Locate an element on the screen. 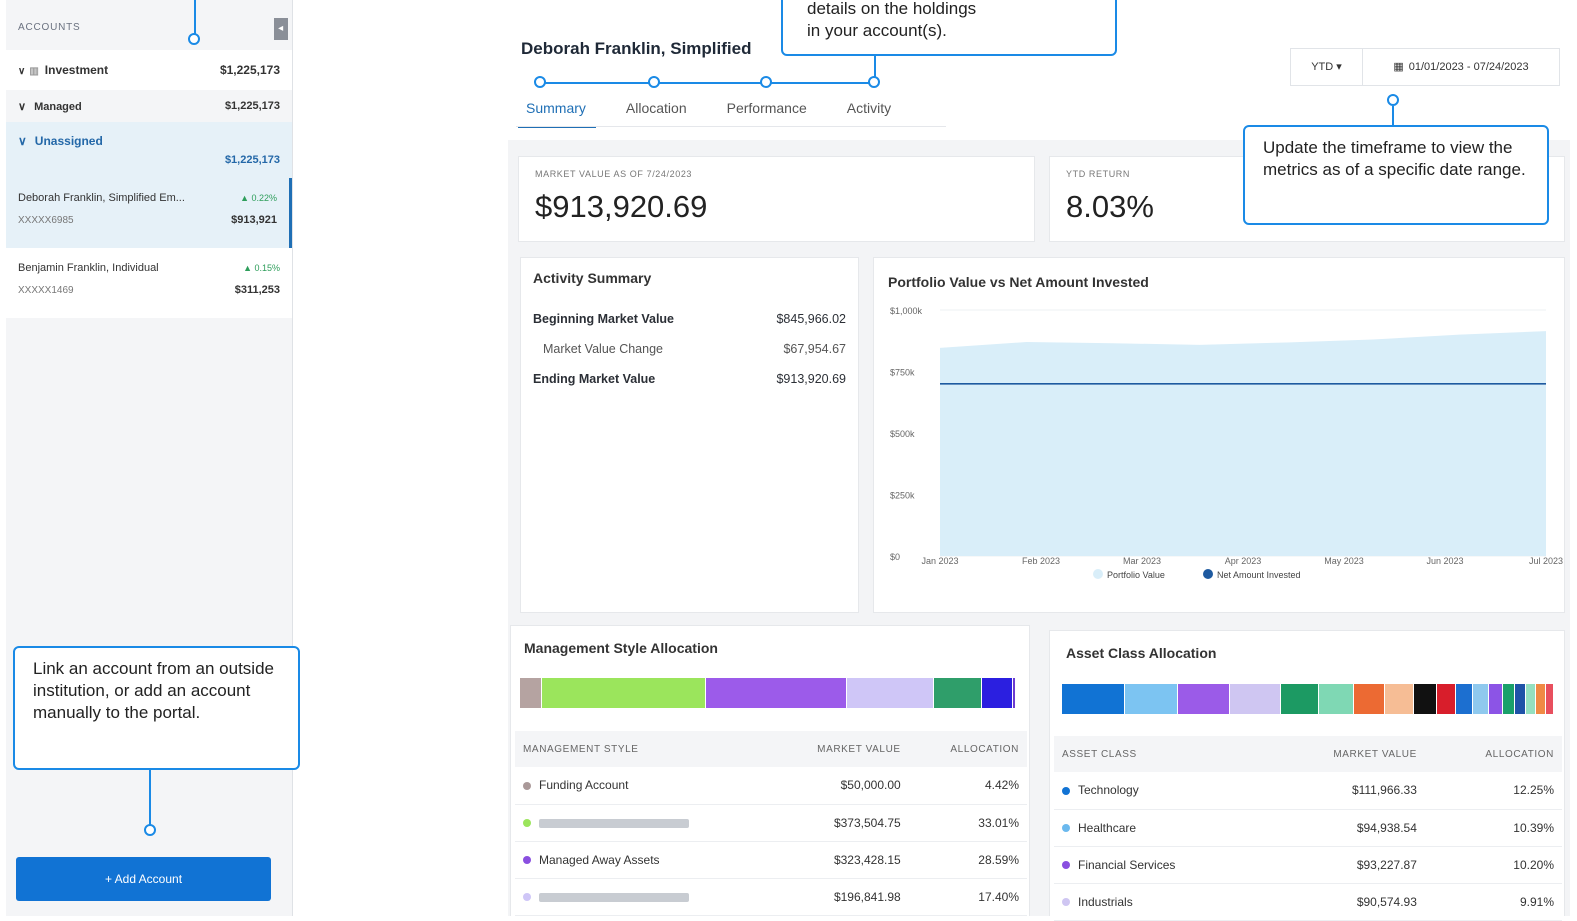 The height and width of the screenshot is (921, 1577). tab-allocation: Allocation is located at coordinates (657, 112).